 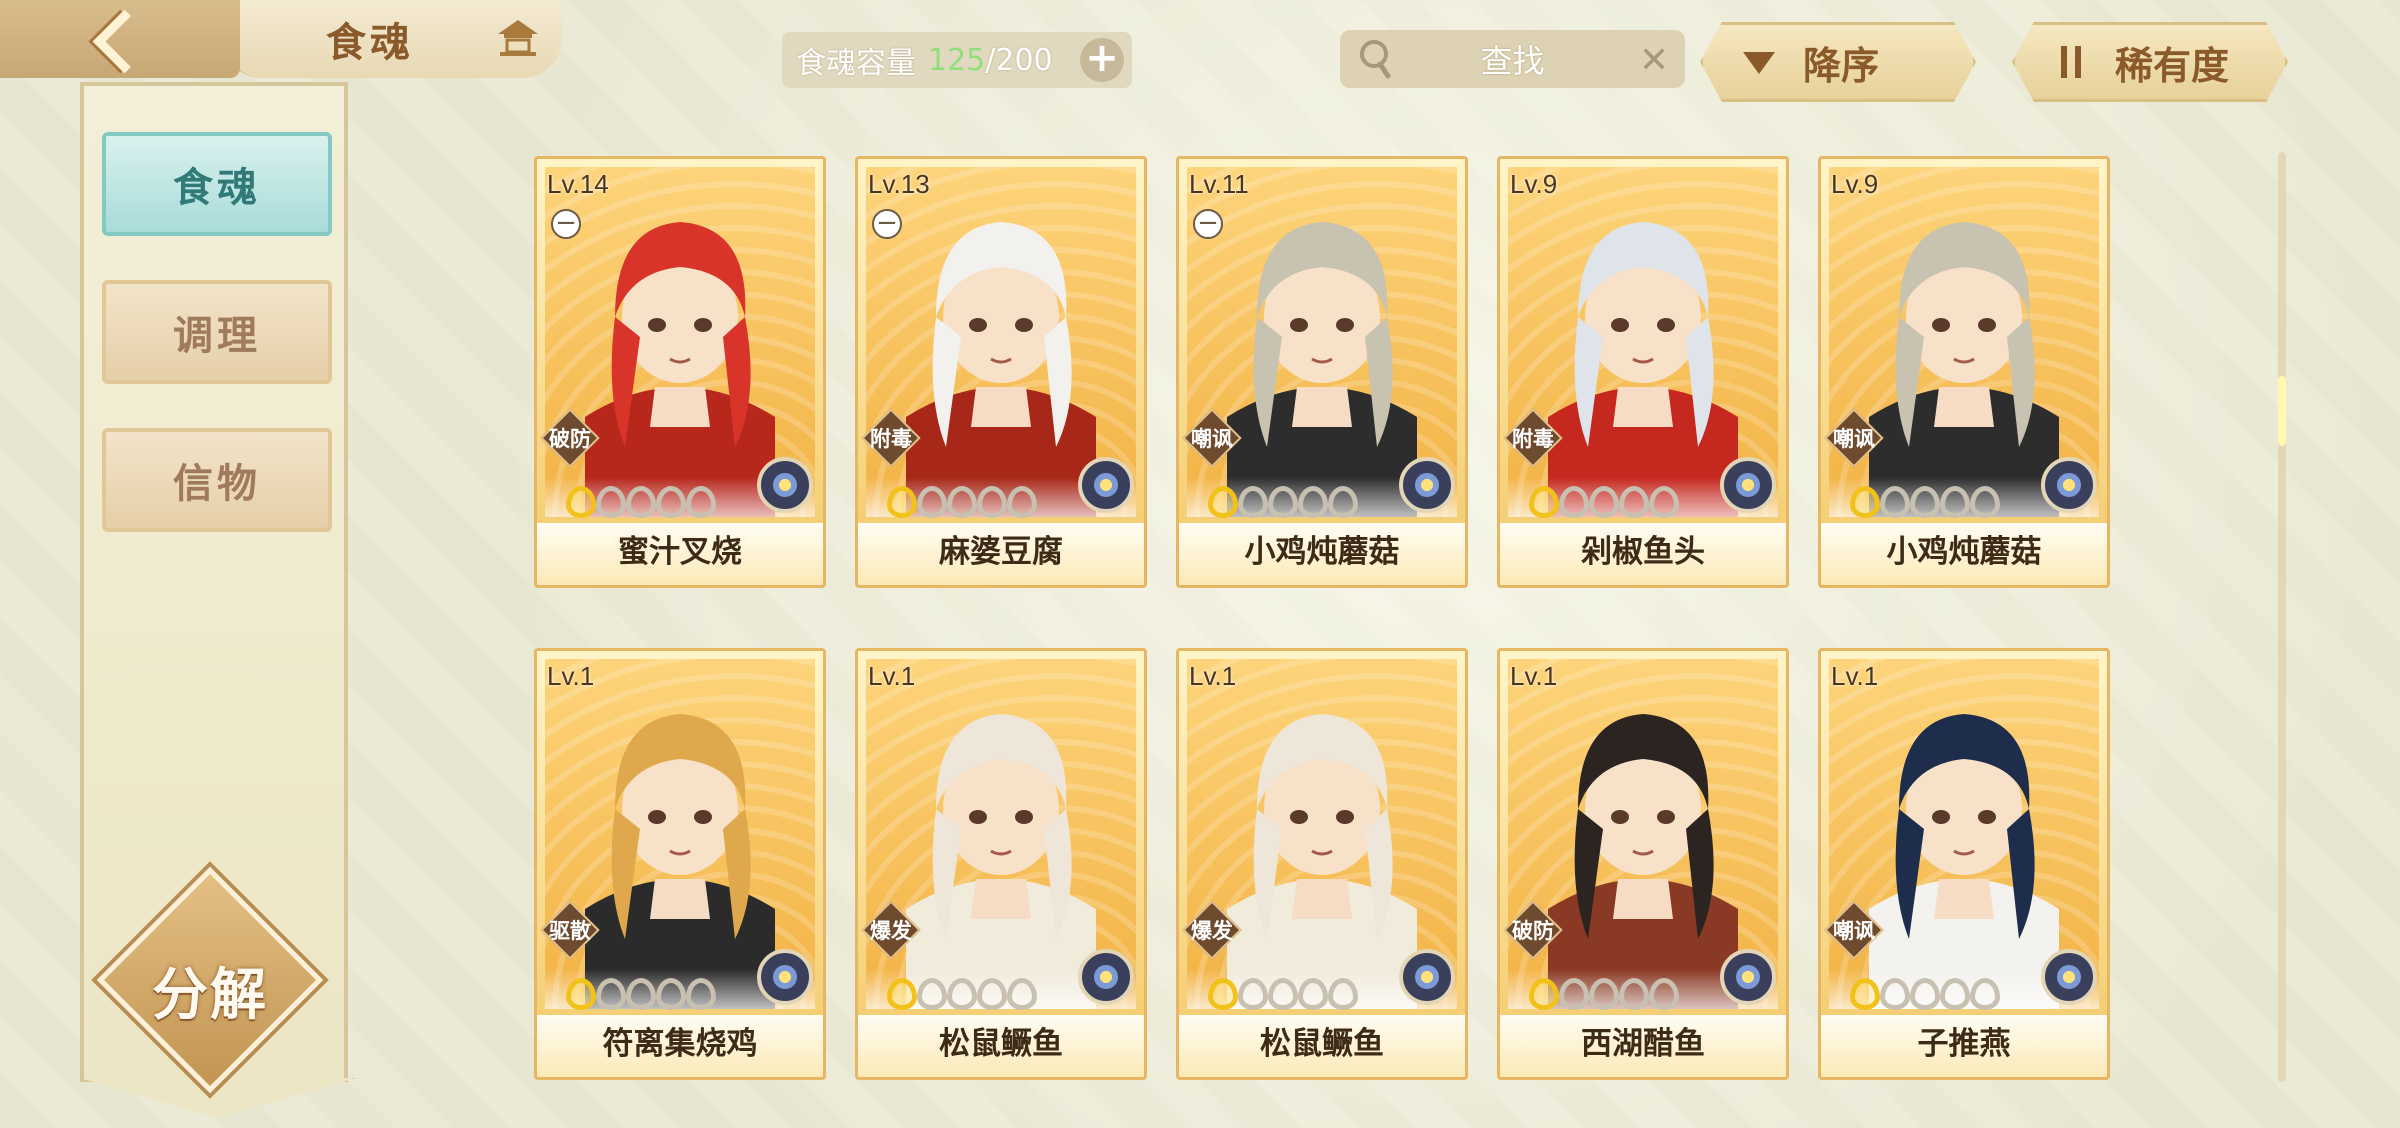 What do you see at coordinates (1019, 60) in the screenshot?
I see `capacity-max: /200` at bounding box center [1019, 60].